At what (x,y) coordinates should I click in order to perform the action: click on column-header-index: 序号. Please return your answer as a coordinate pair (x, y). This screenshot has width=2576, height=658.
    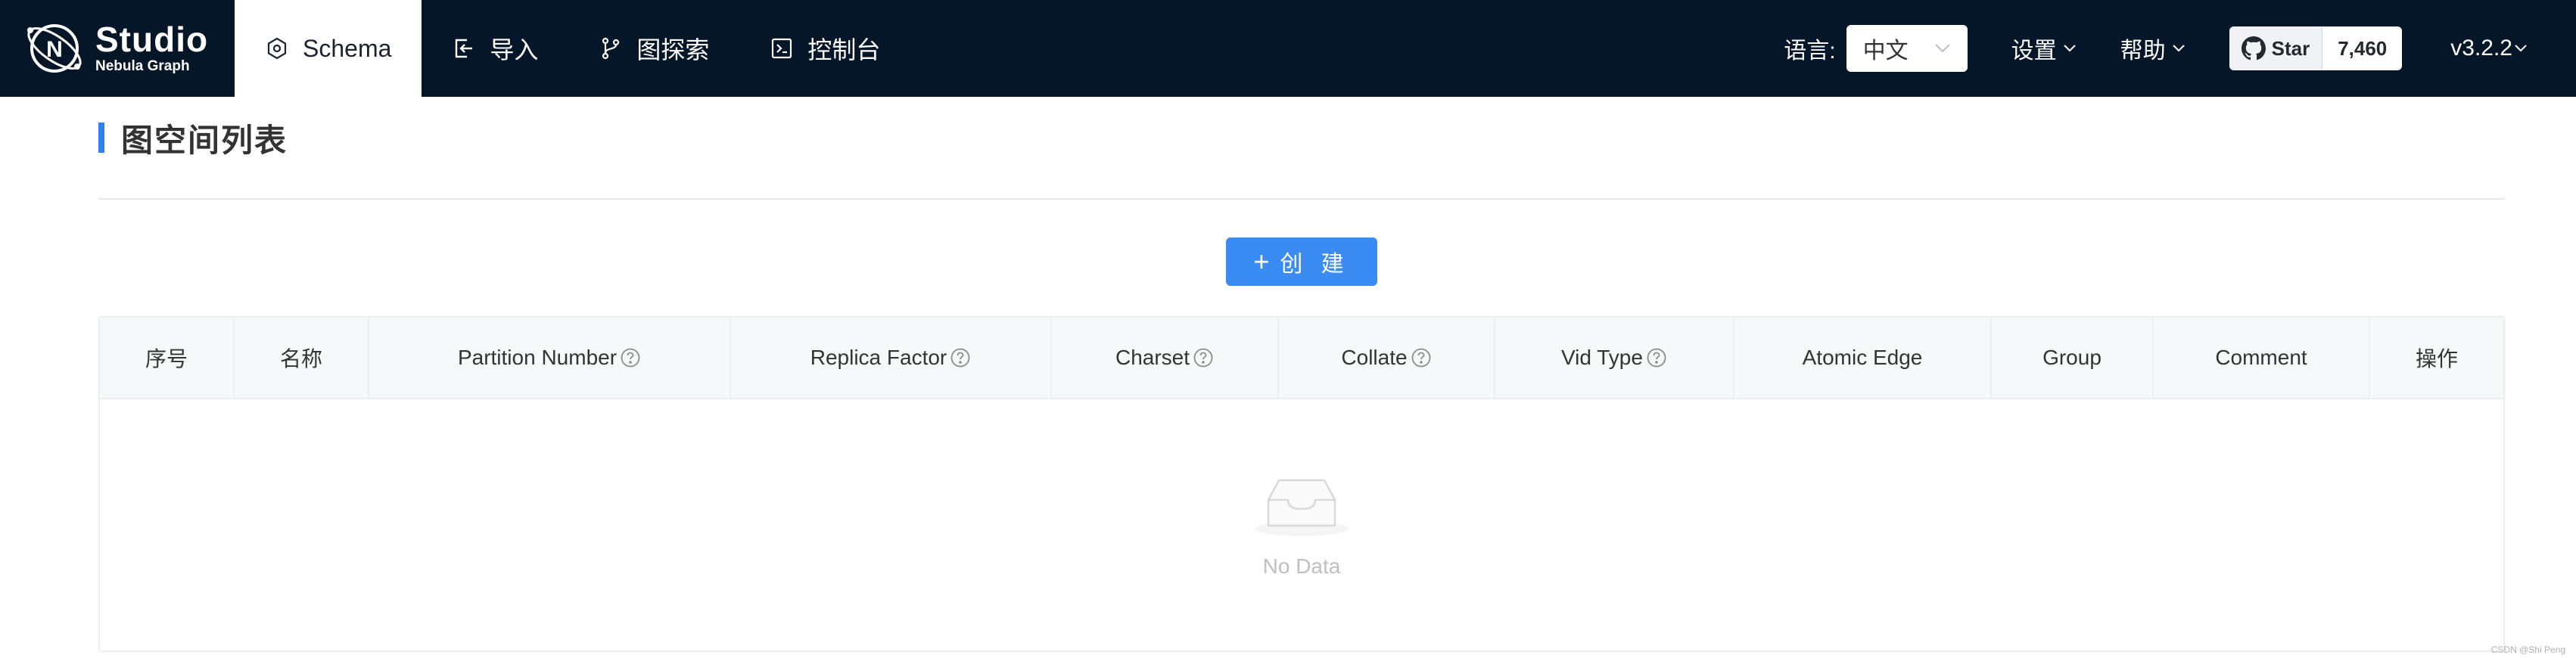
    Looking at the image, I should click on (168, 358).